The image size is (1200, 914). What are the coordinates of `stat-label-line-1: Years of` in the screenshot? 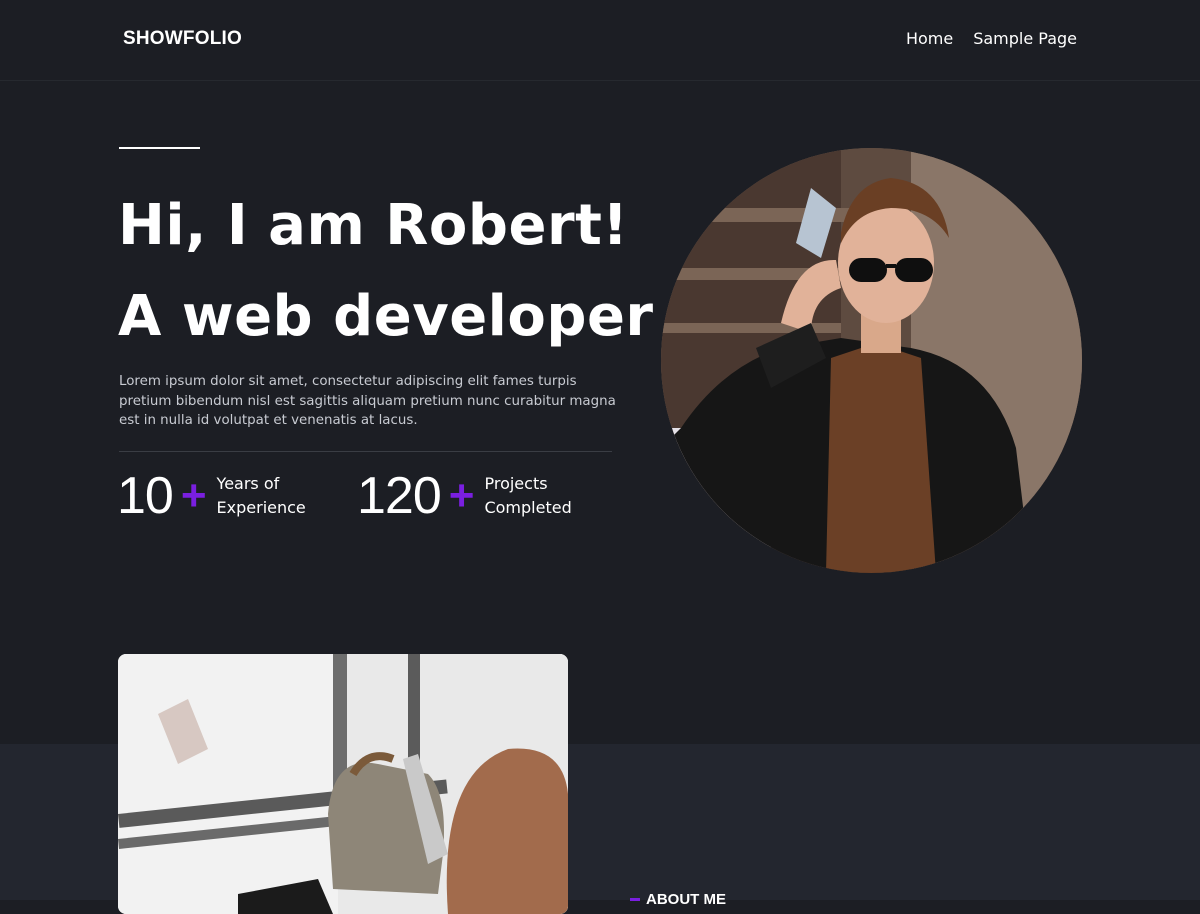 It's located at (248, 483).